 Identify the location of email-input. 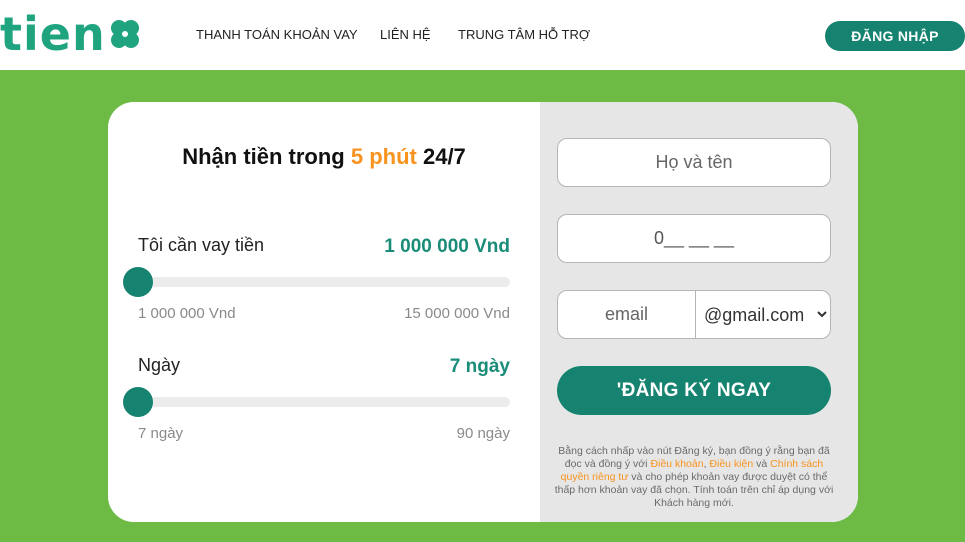
(626, 314).